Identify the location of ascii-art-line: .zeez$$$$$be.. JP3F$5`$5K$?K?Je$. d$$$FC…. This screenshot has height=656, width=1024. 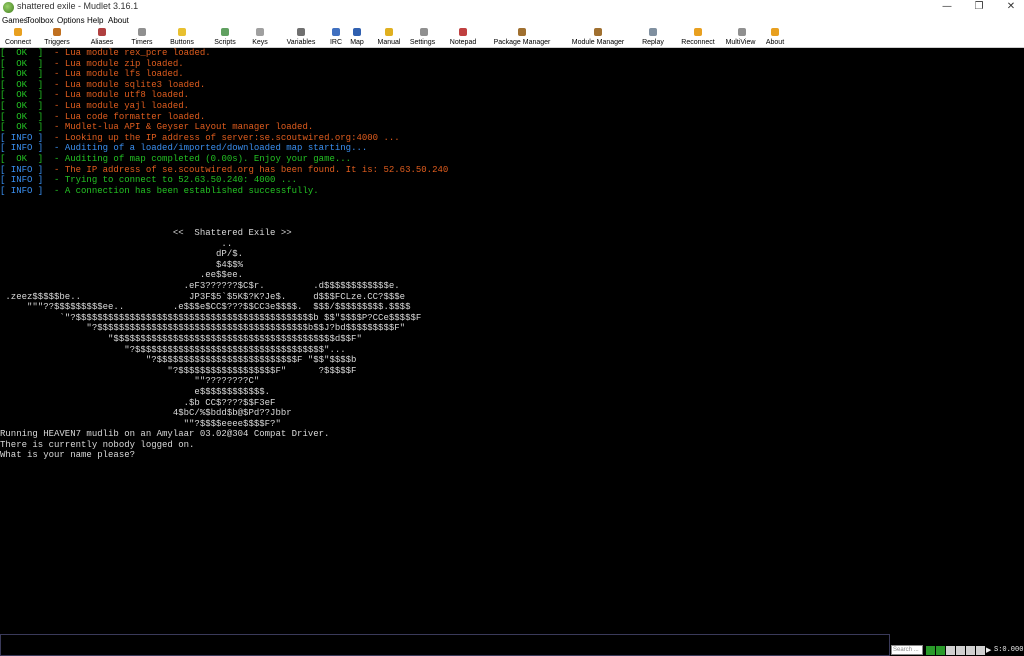
(203, 296).